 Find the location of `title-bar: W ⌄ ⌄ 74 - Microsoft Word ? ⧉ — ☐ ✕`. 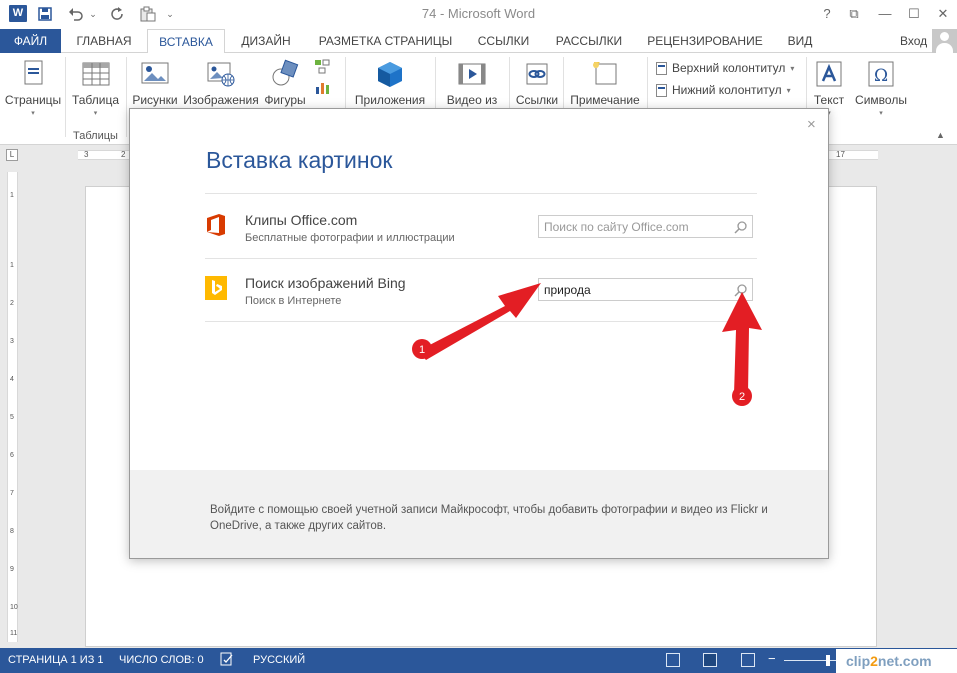

title-bar: W ⌄ ⌄ 74 - Microsoft Word ? ⧉ — ☐ ✕ is located at coordinates (478, 14).